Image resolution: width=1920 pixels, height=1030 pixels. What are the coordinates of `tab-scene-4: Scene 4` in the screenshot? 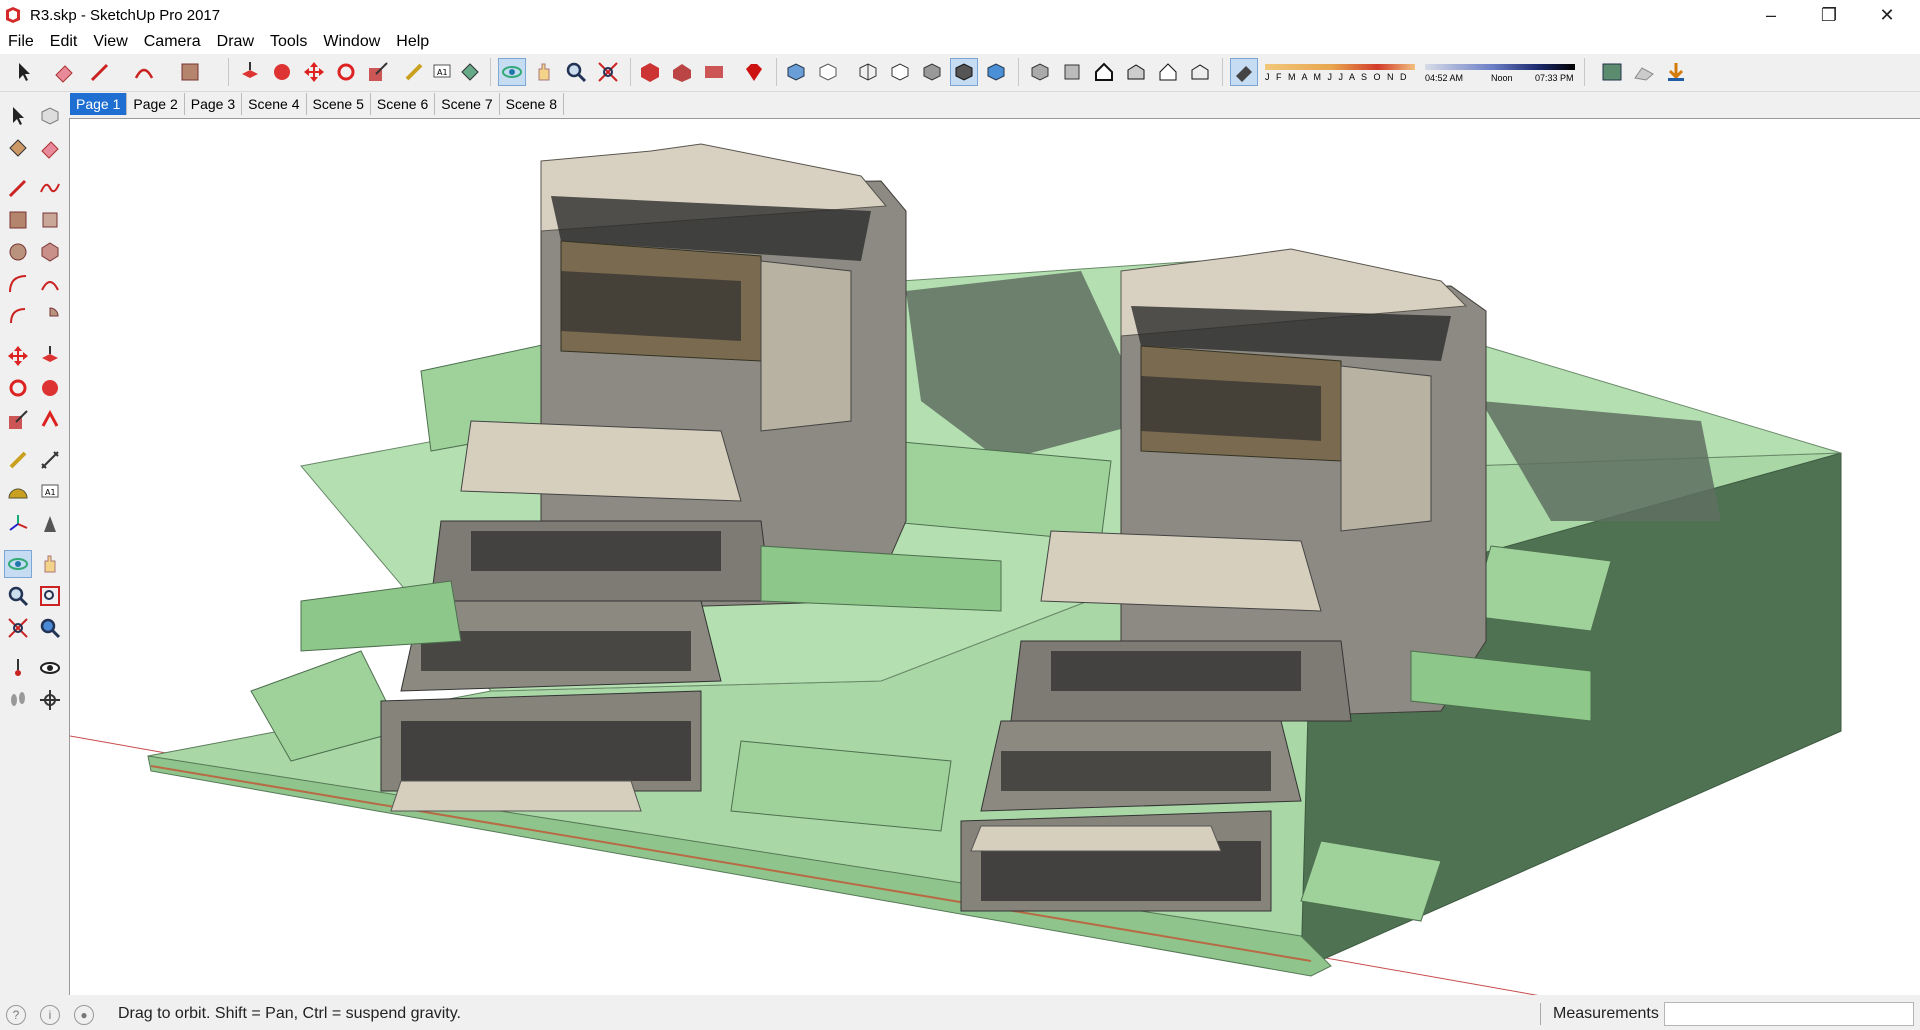 It's located at (274, 104).